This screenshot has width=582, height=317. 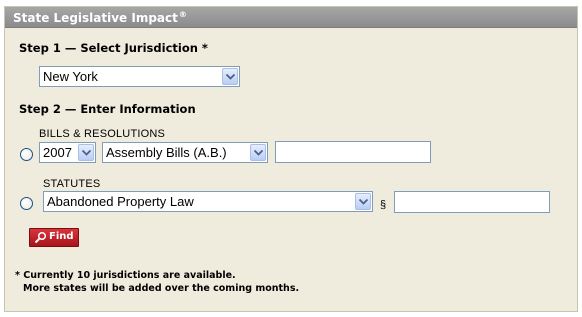 I want to click on bill-type-select: Assembly Bills (A.B.), so click(x=185, y=152).